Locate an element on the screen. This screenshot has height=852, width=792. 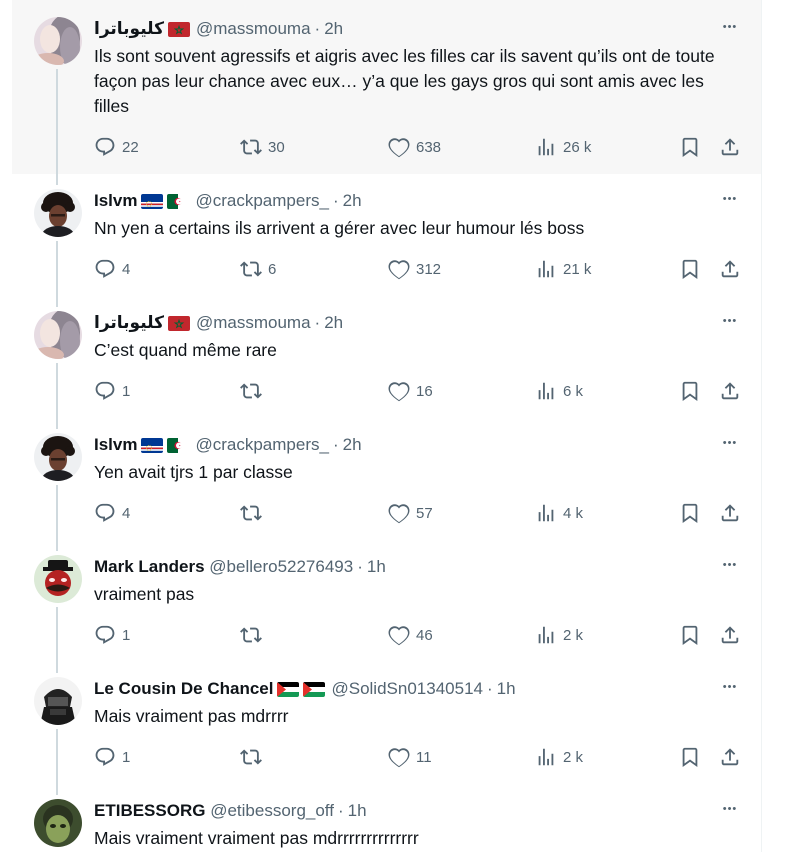
like-button: 46 is located at coordinates (410, 635).